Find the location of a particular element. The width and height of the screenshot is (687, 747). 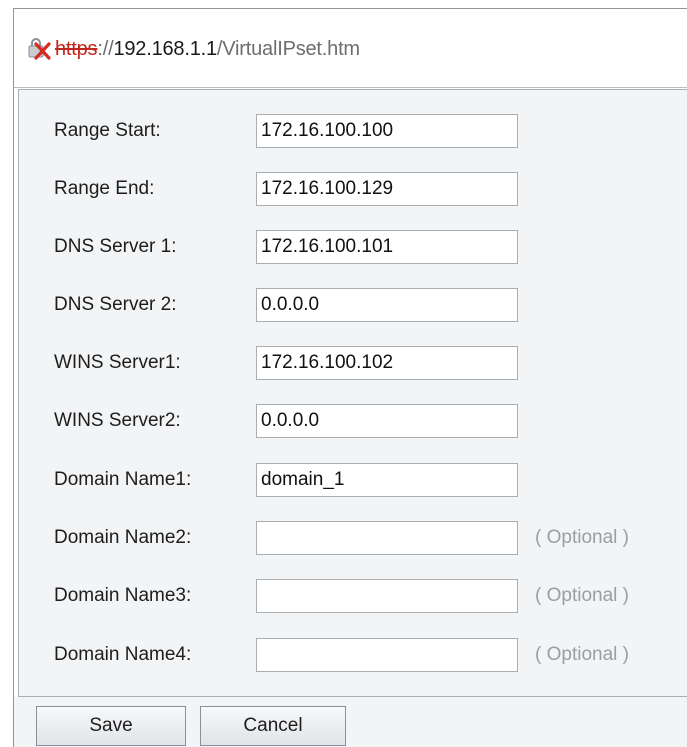

dns-server-1-label: DNS Server 1: is located at coordinates (115, 246).